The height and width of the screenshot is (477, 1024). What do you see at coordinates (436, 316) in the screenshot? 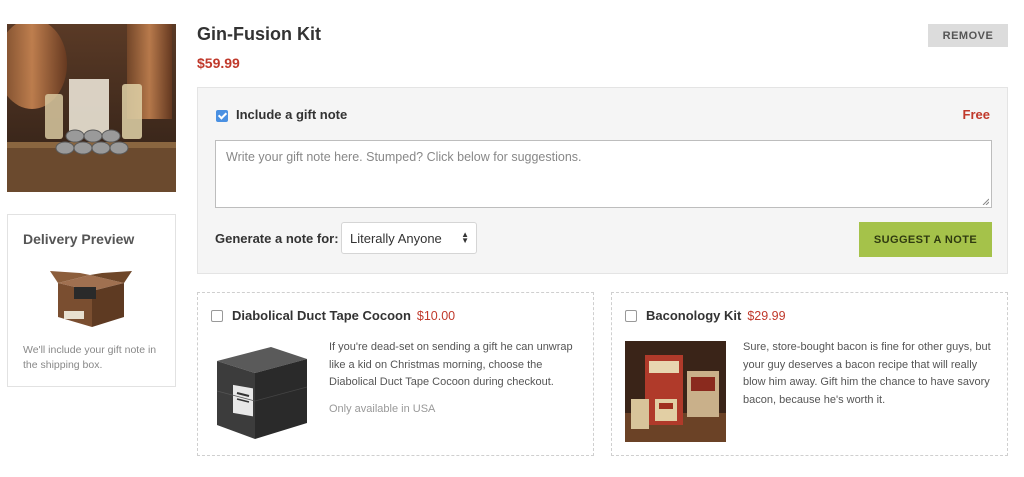
I see `addon-price: $10.00` at bounding box center [436, 316].